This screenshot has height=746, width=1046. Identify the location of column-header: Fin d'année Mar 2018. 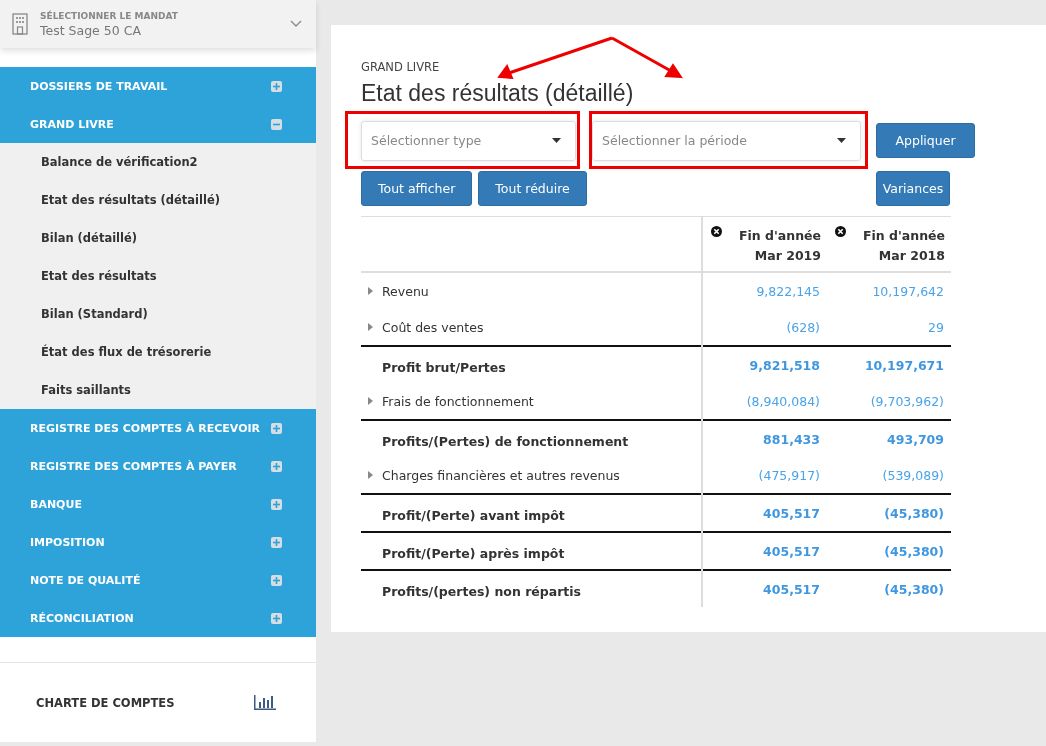
(903, 246).